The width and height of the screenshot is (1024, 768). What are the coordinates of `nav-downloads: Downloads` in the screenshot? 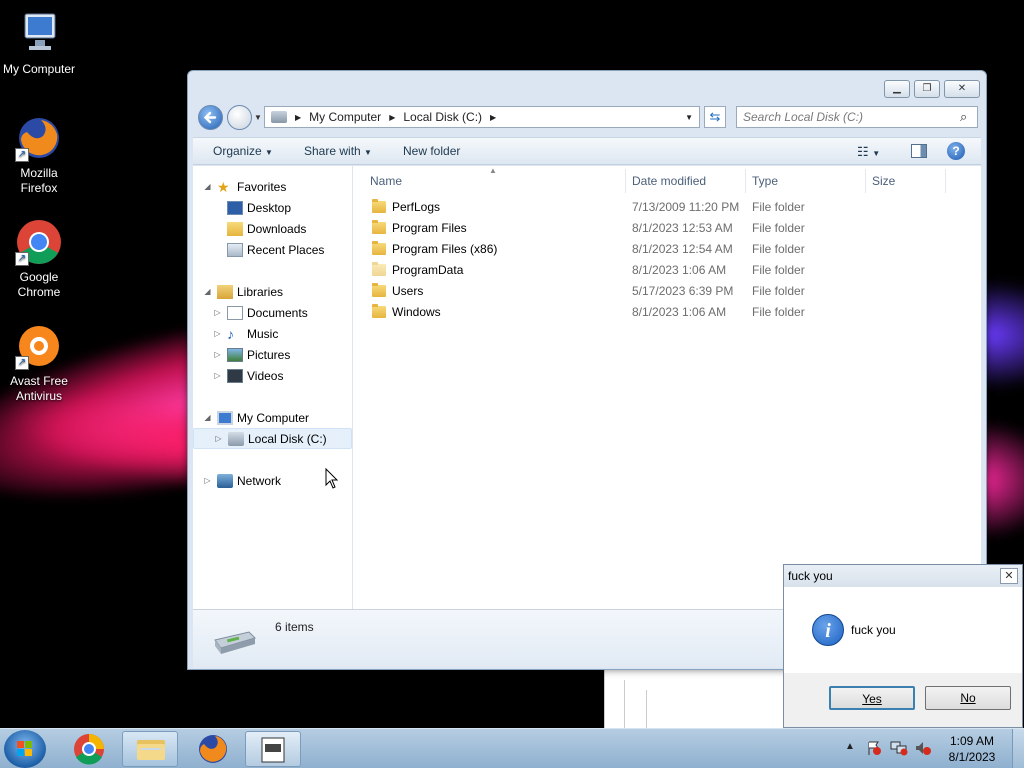 It's located at (272, 228).